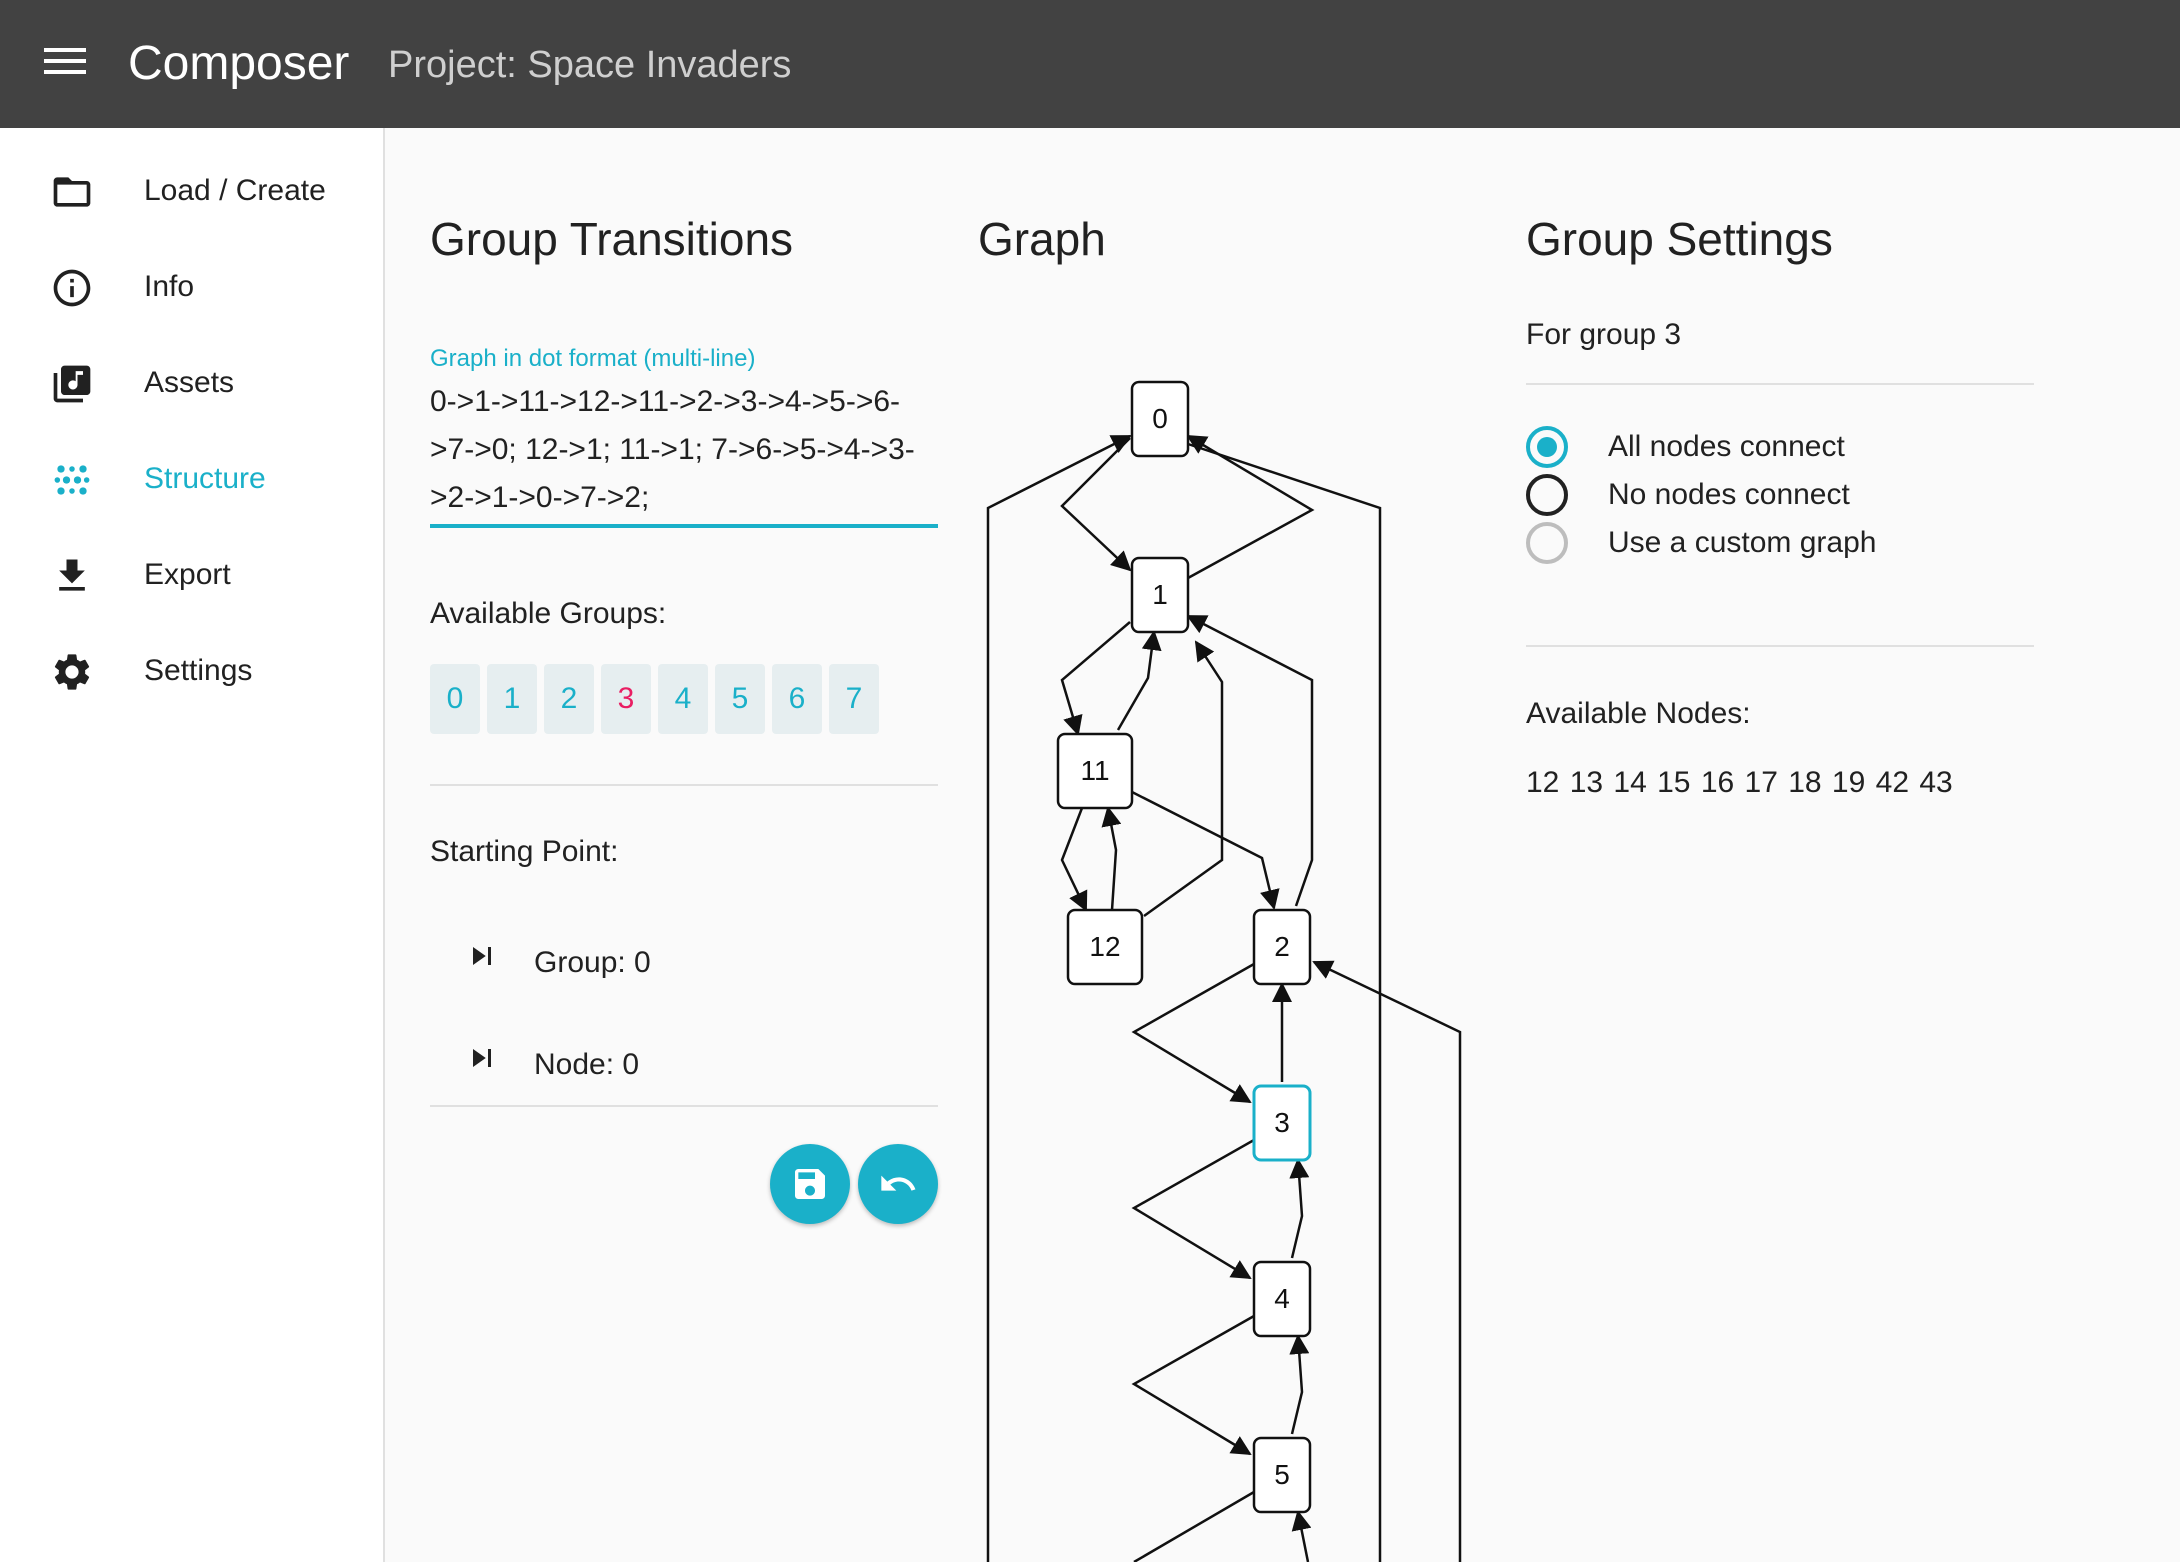  What do you see at coordinates (1729, 494) in the screenshot?
I see `radio-label: No nodes connect` at bounding box center [1729, 494].